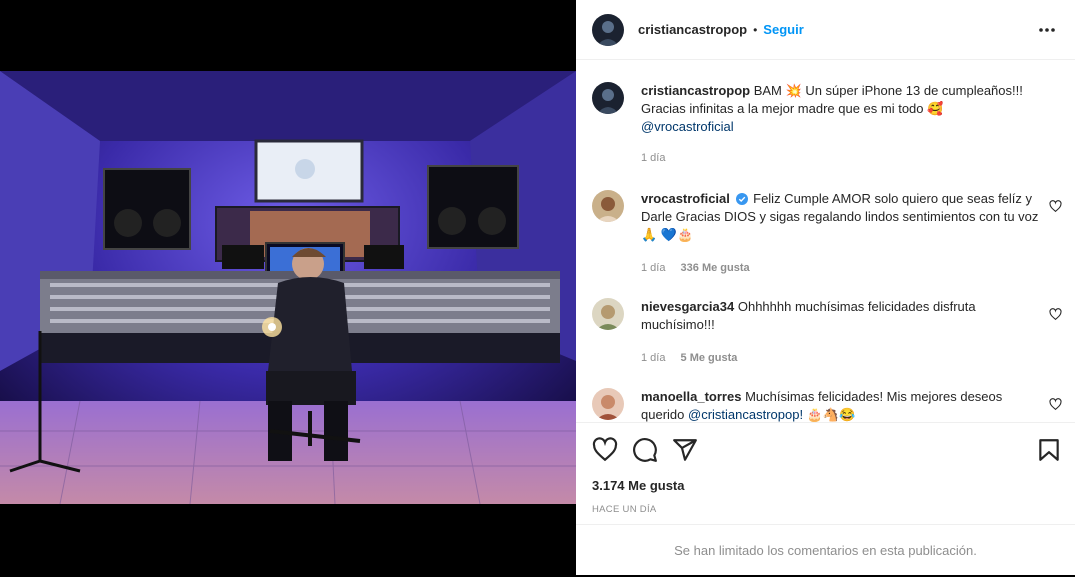 This screenshot has width=1075, height=577. What do you see at coordinates (691, 396) in the screenshot?
I see `comment-username: manoella_torres` at bounding box center [691, 396].